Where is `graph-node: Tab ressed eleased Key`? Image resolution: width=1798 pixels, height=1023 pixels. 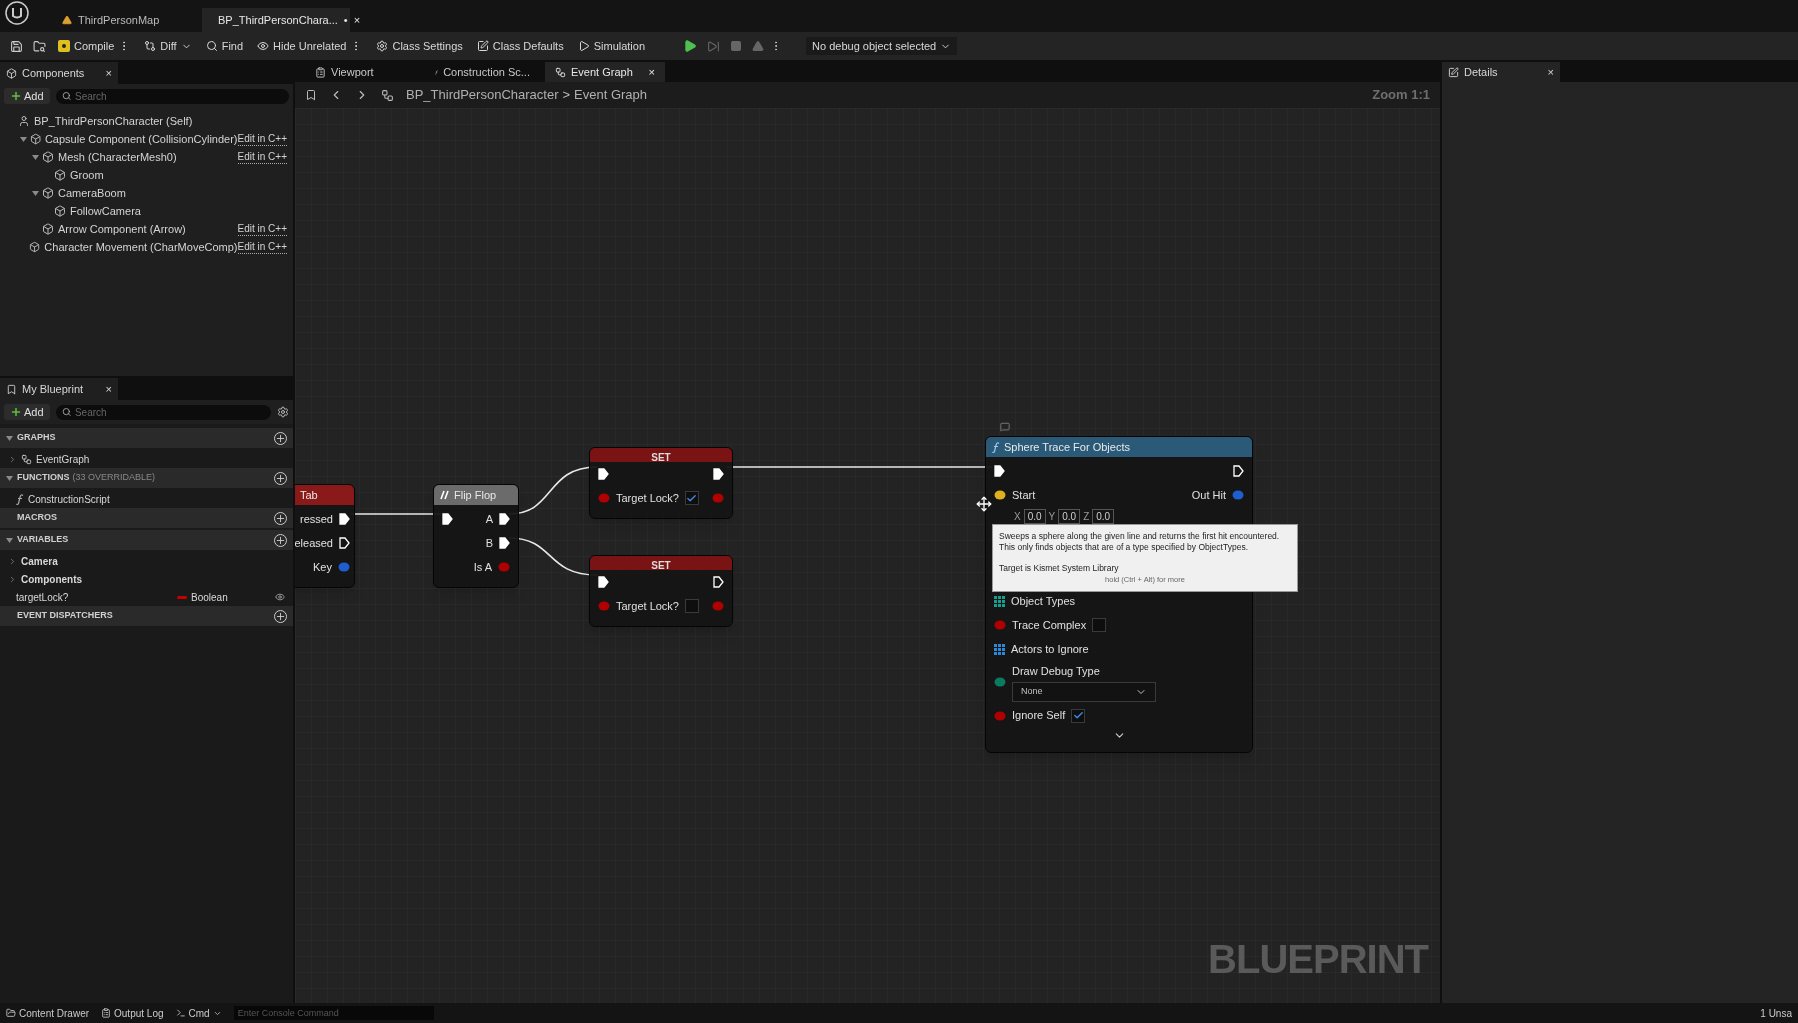 graph-node: Tab ressed eleased Key is located at coordinates (325, 536).